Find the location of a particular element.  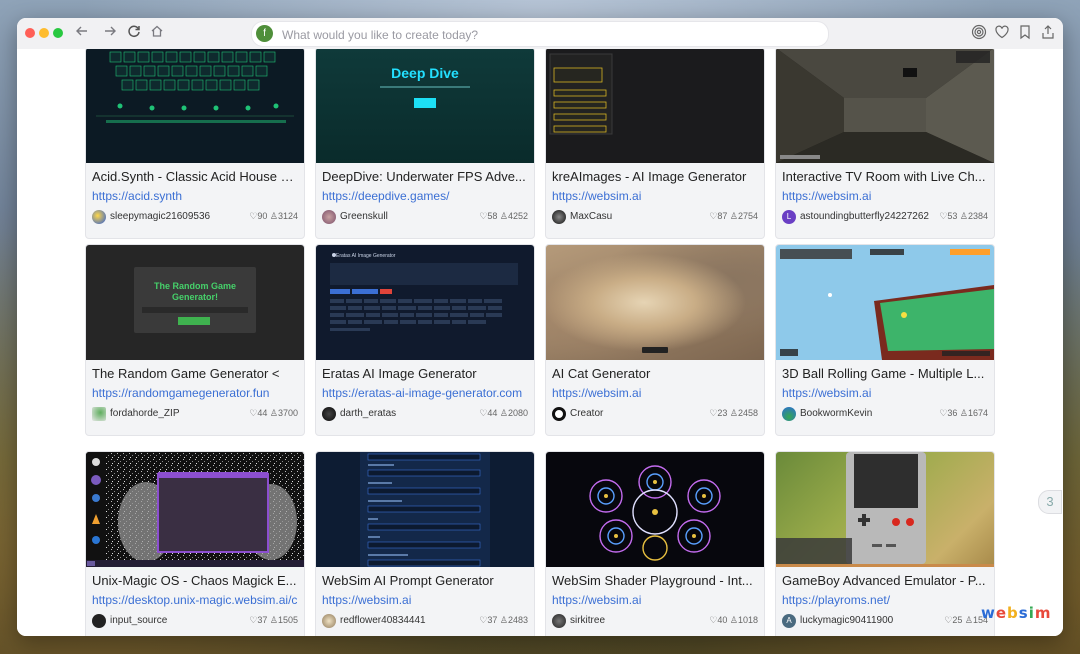

project-author: redflower40834441 is located at coordinates (397, 621).